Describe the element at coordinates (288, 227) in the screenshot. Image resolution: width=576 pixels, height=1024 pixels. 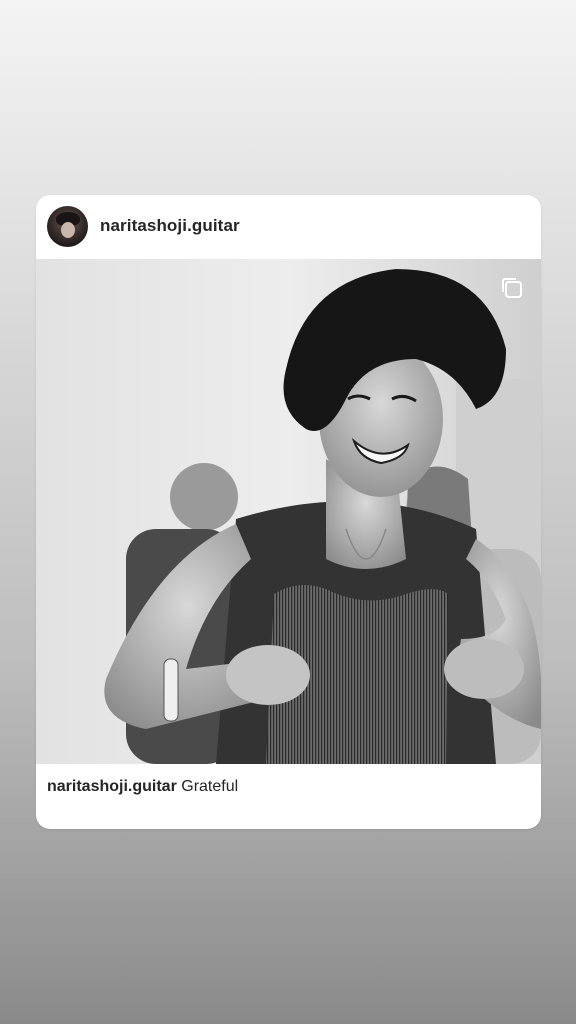
I see `post-header: naritashoji.guitar` at that location.